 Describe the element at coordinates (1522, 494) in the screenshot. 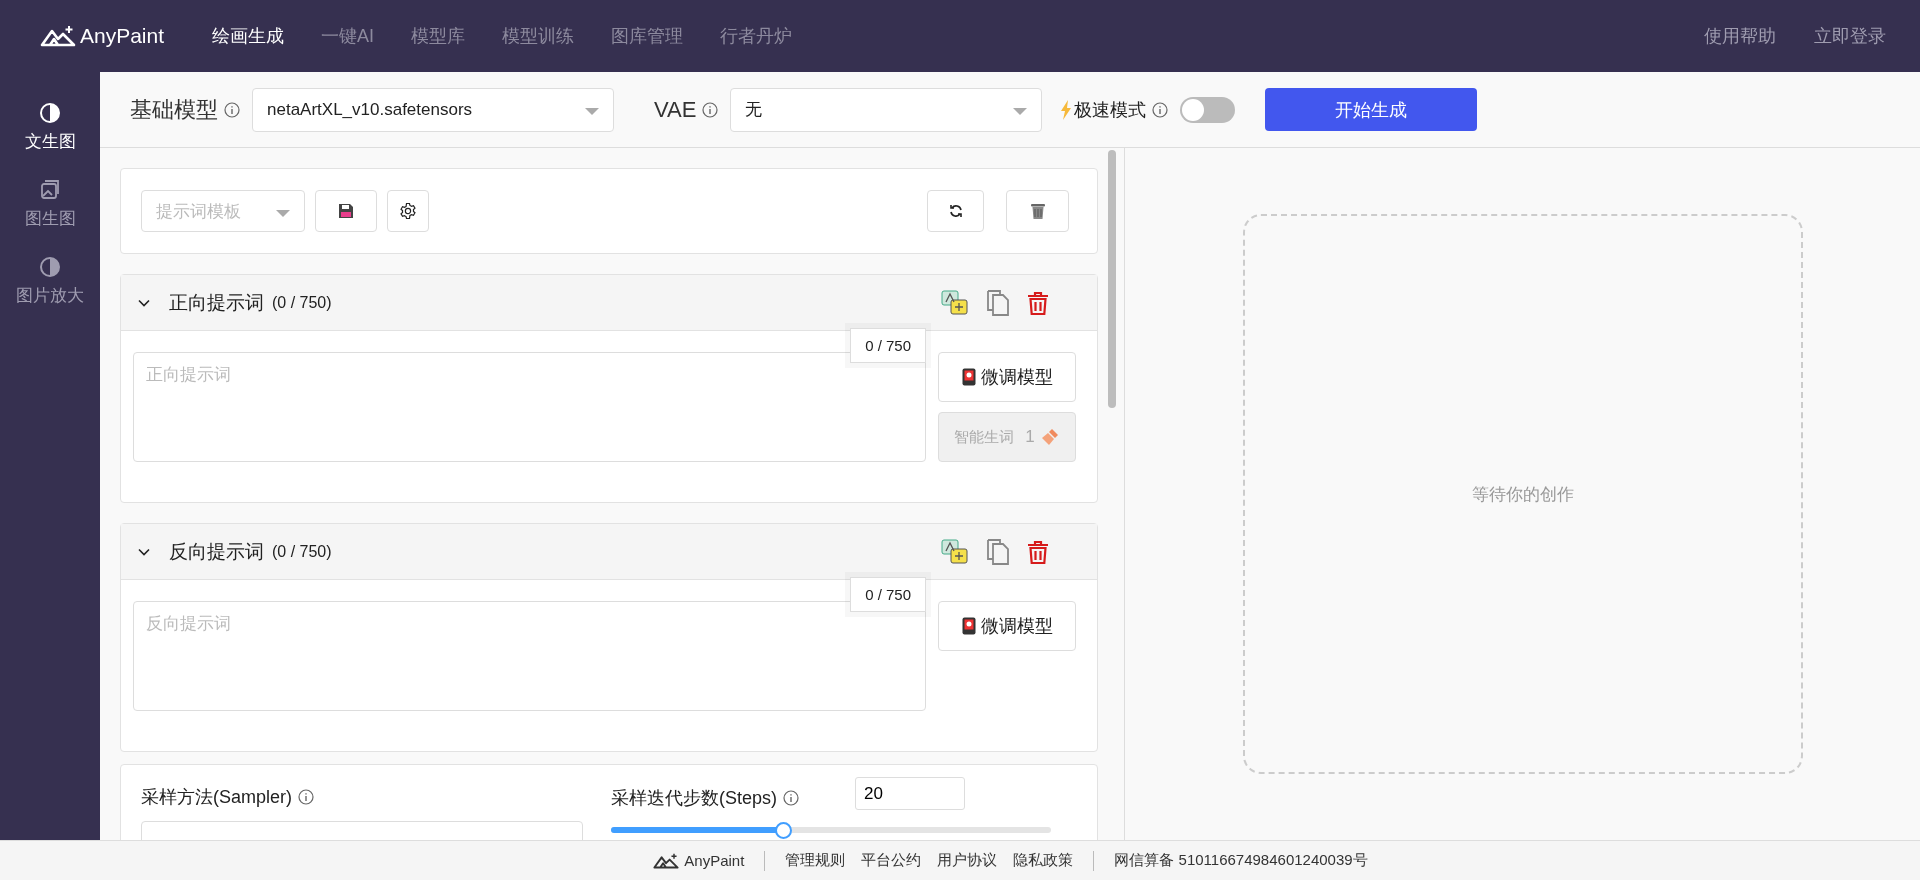

I see `waiting-message: 等待你的创作` at that location.